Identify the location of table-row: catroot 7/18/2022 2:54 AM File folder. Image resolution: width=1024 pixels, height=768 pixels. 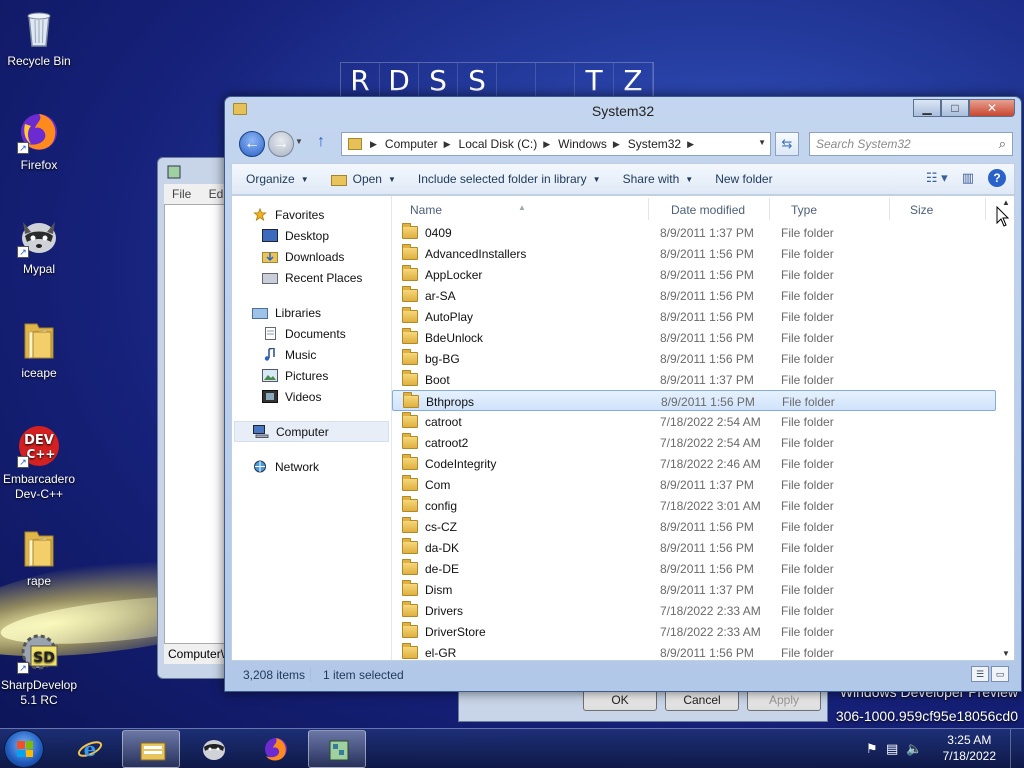
(695, 421).